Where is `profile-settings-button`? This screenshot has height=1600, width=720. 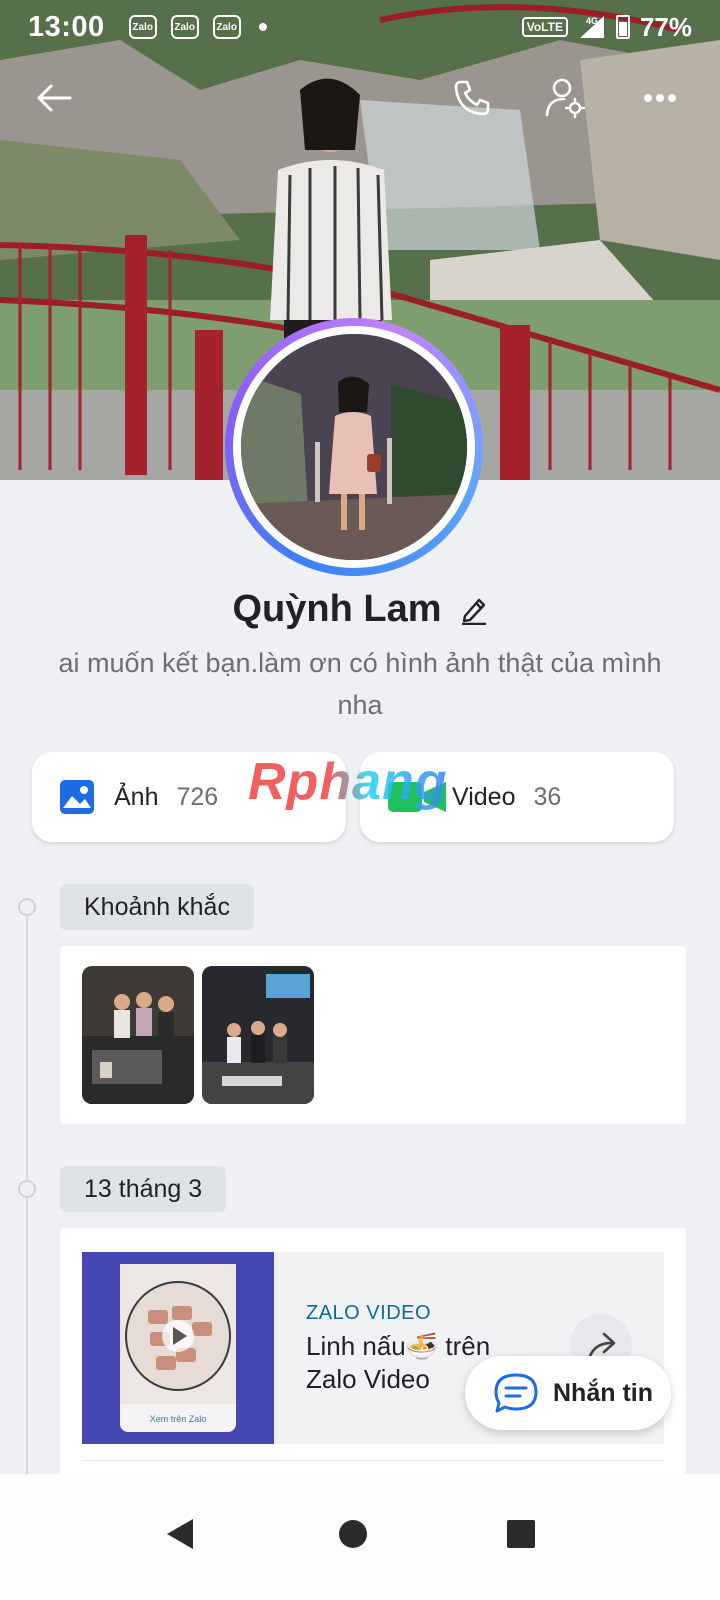
profile-settings-button is located at coordinates (566, 98).